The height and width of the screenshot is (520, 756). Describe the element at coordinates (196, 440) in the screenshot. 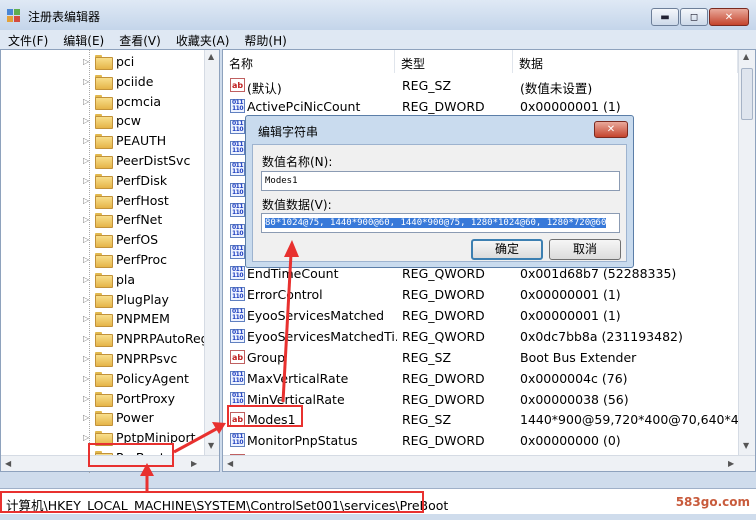

I see `arrow-to-modes1` at that location.